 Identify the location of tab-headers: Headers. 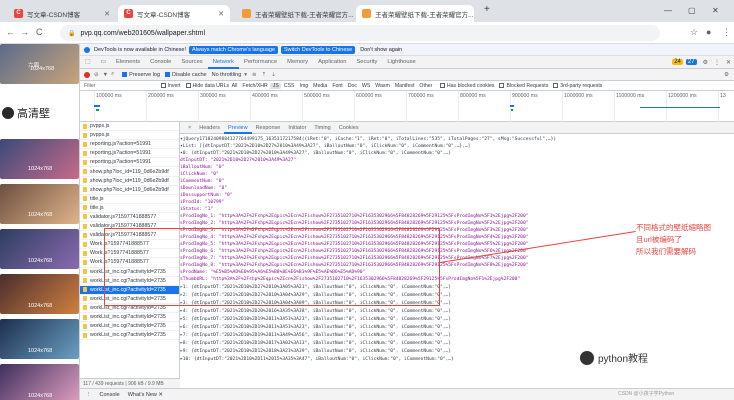
(209, 128).